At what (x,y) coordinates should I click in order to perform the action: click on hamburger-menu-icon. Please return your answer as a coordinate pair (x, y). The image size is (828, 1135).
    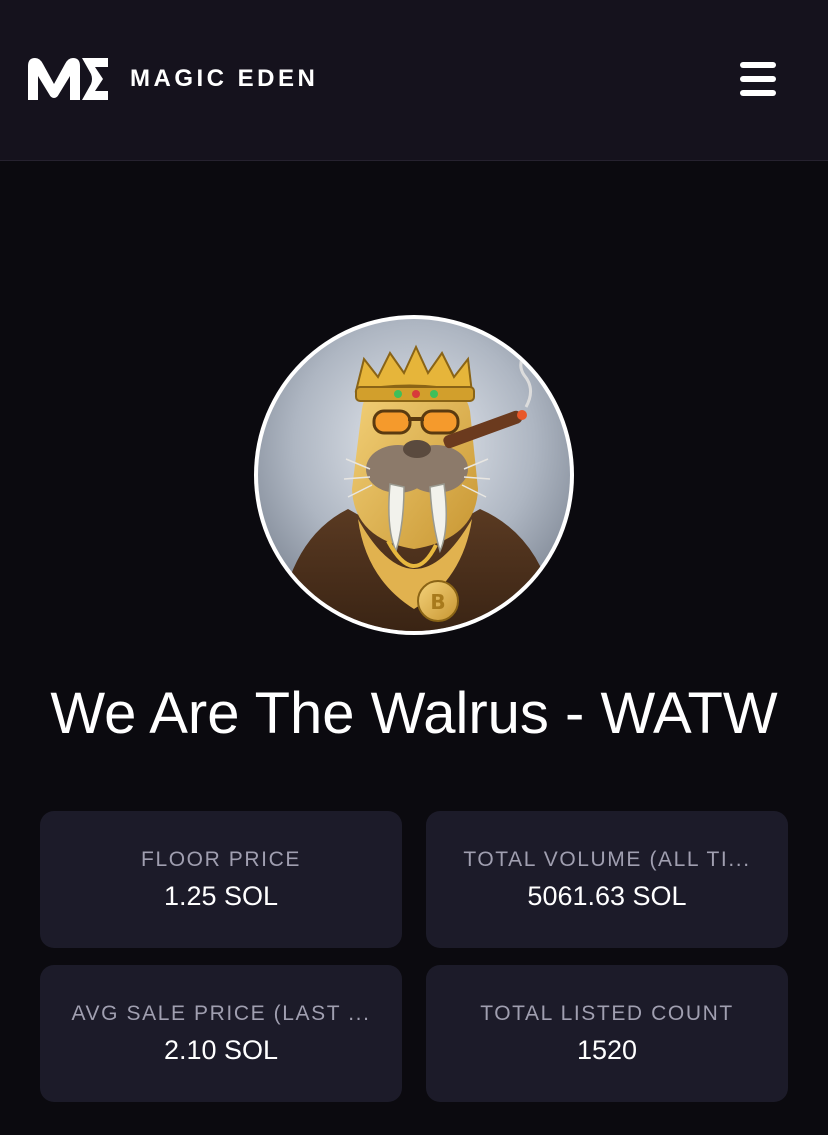
    Looking at the image, I should click on (757, 79).